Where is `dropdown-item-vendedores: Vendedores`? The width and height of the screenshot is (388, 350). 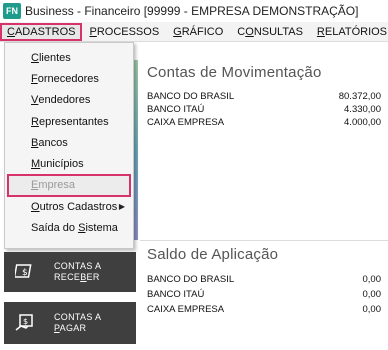
dropdown-item-vendedores: Vendedores is located at coordinates (69, 100).